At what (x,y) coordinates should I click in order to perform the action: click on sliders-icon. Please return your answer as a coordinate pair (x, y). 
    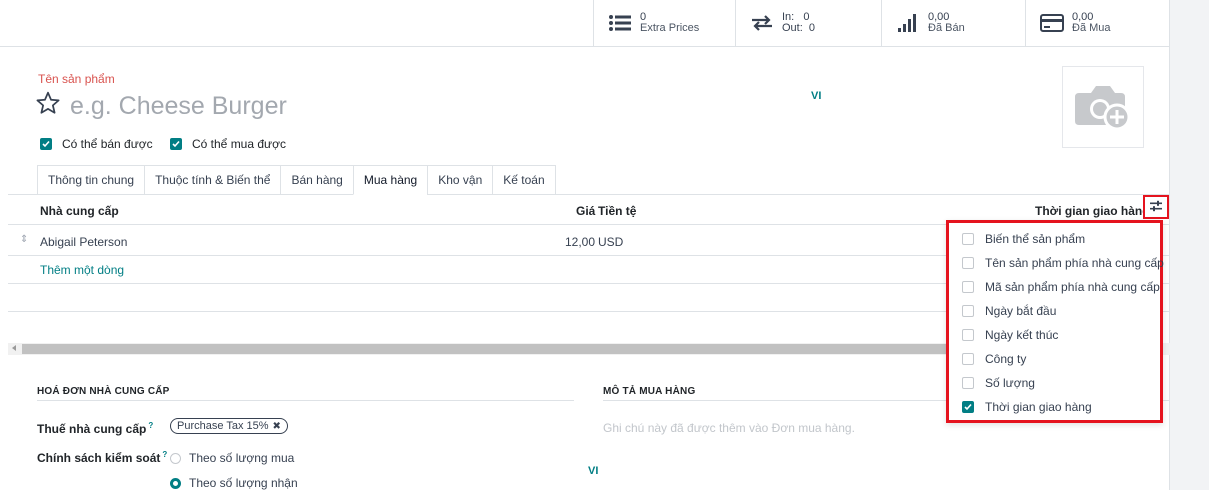
    Looking at the image, I should click on (1156, 207).